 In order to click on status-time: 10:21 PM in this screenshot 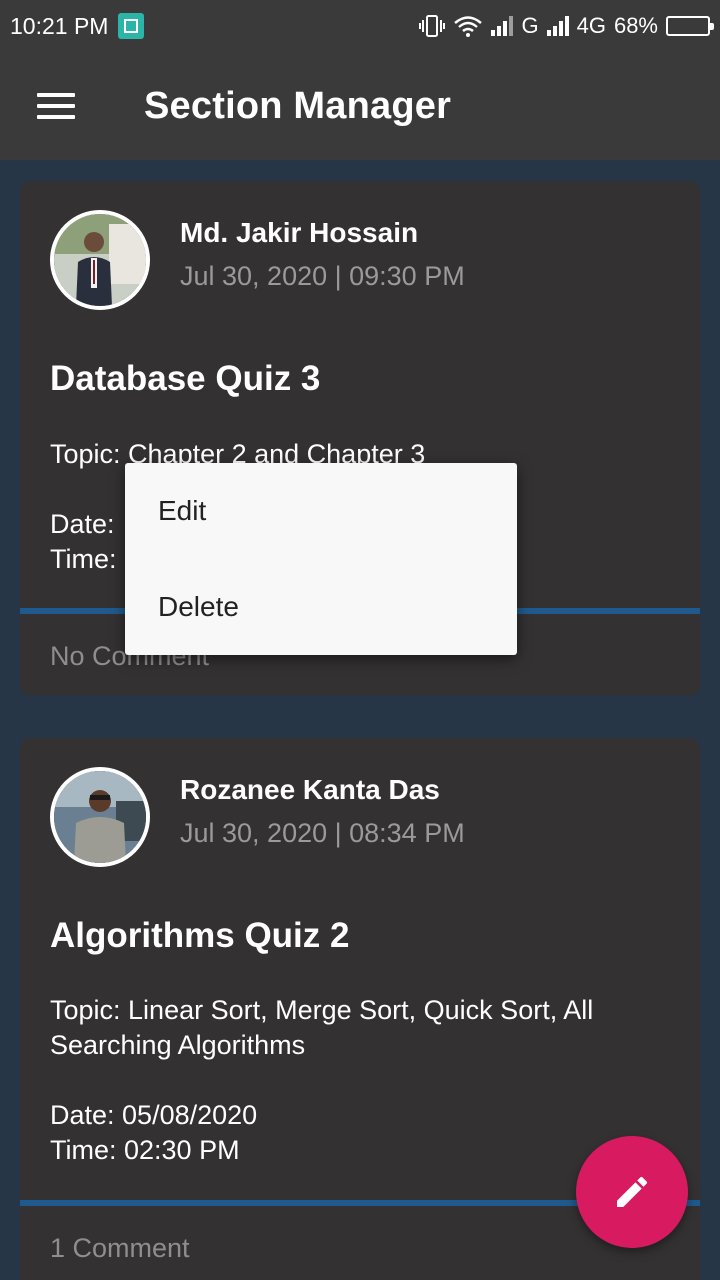, I will do `click(59, 25)`.